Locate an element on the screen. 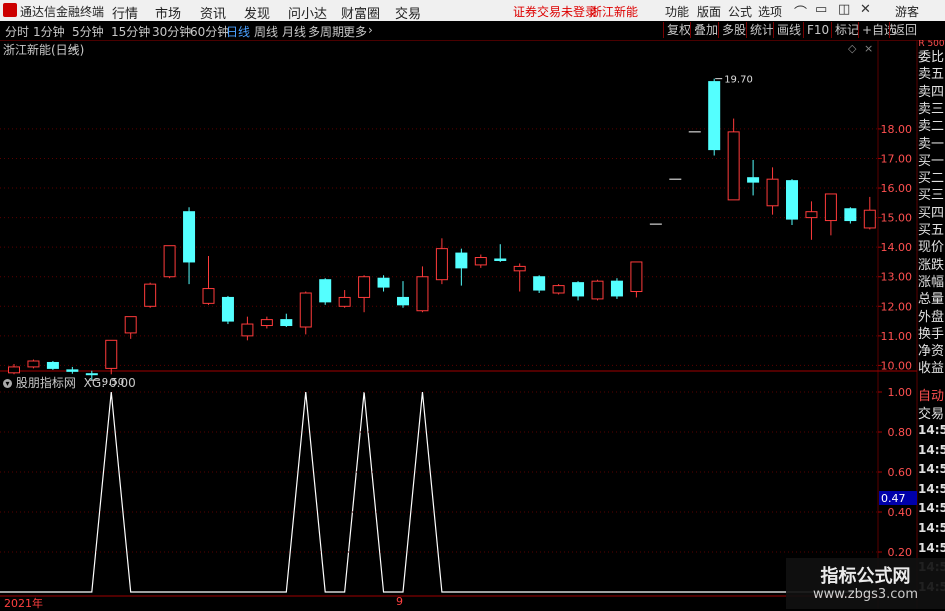 The height and width of the screenshot is (611, 945). quote-field-label: 买五 is located at coordinates (931, 230).